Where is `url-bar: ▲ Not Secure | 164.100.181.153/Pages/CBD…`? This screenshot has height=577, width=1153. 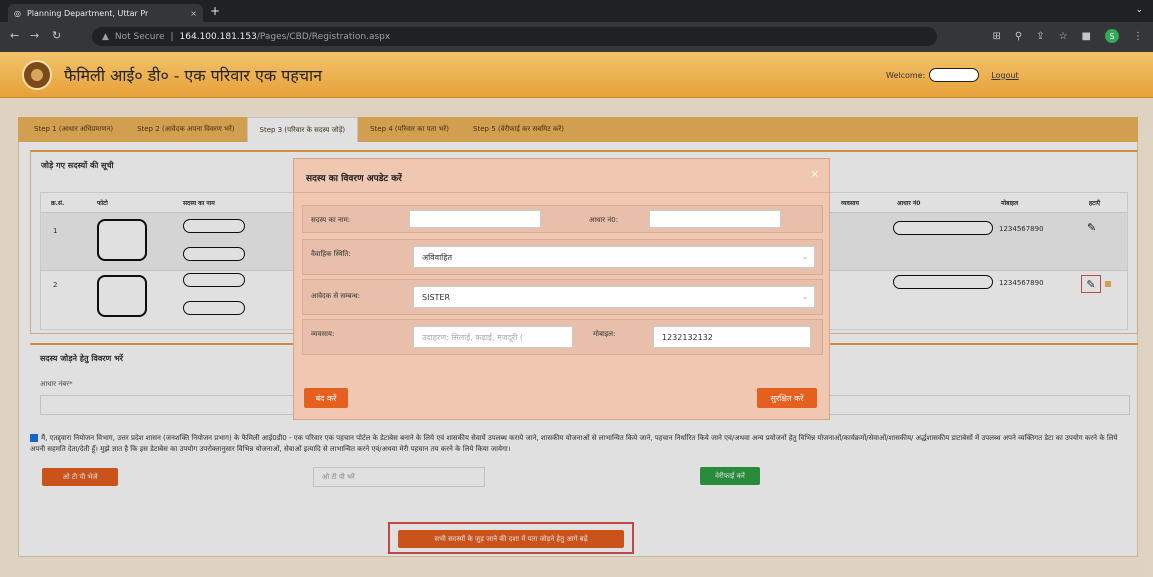 url-bar: ▲ Not Secure | 164.100.181.153/Pages/CBD… is located at coordinates (514, 36).